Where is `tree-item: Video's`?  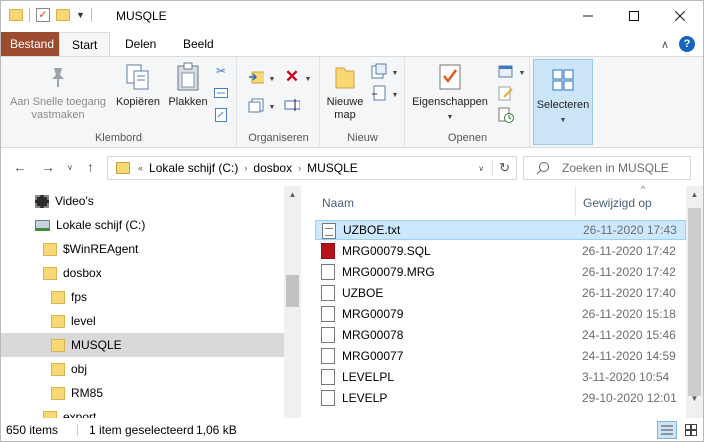
tree-item: Video's is located at coordinates (143, 201).